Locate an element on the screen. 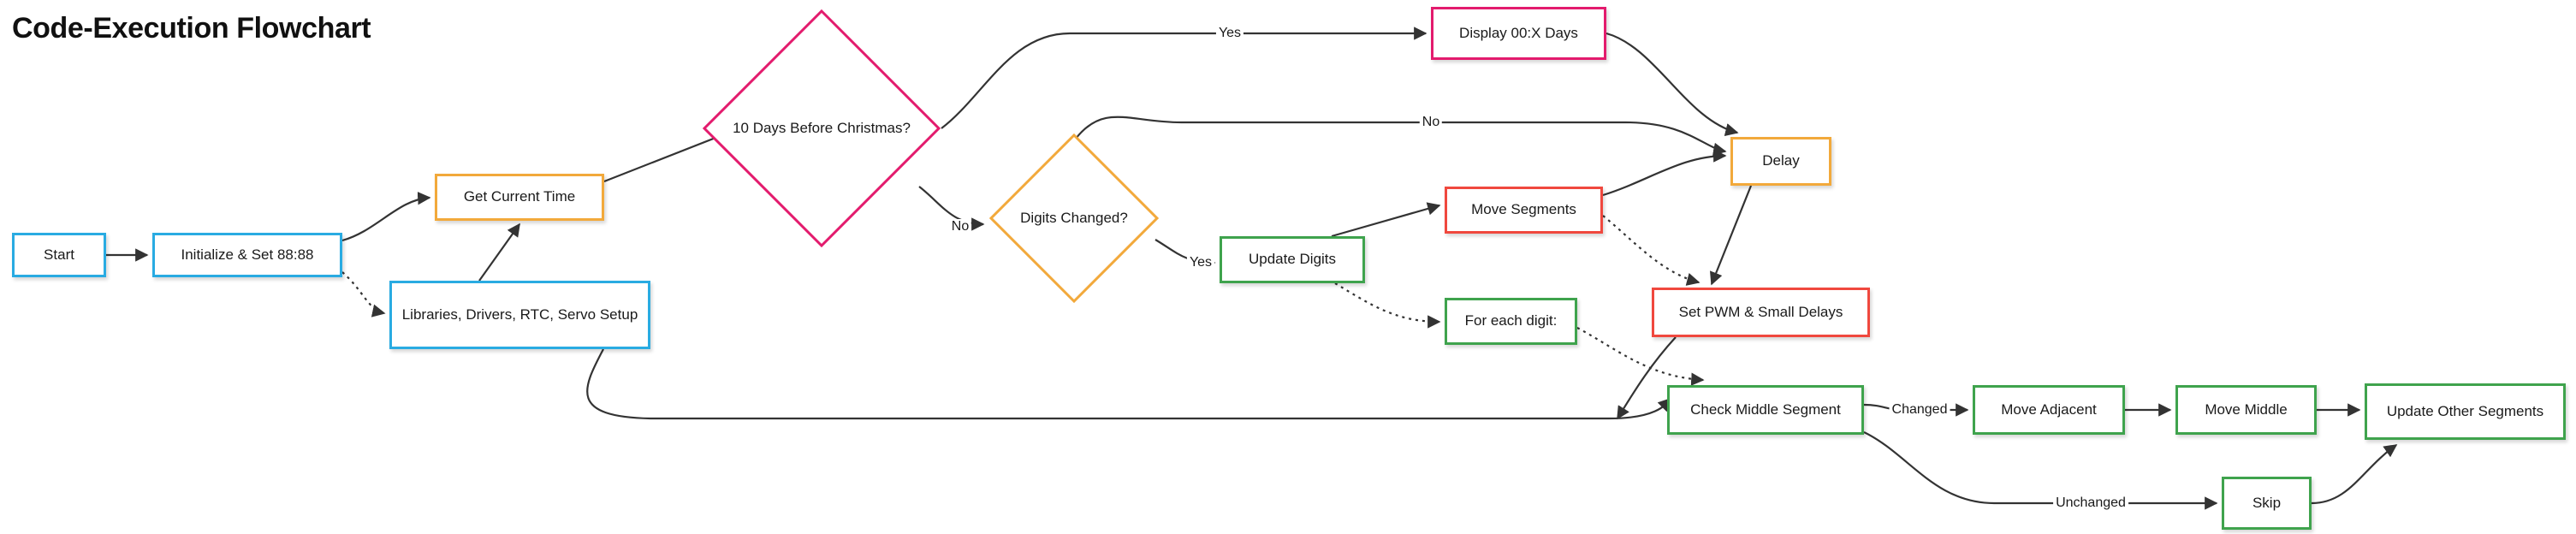 Image resolution: width=2576 pixels, height=534 pixels. flowchart-node-check_middle: Check Middle Segment is located at coordinates (1765, 410).